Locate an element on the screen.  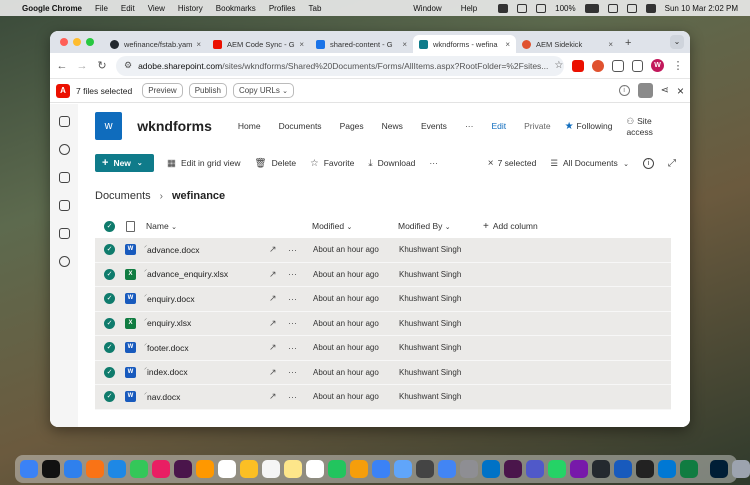
nav-home: Home is located at coordinates (249, 126).